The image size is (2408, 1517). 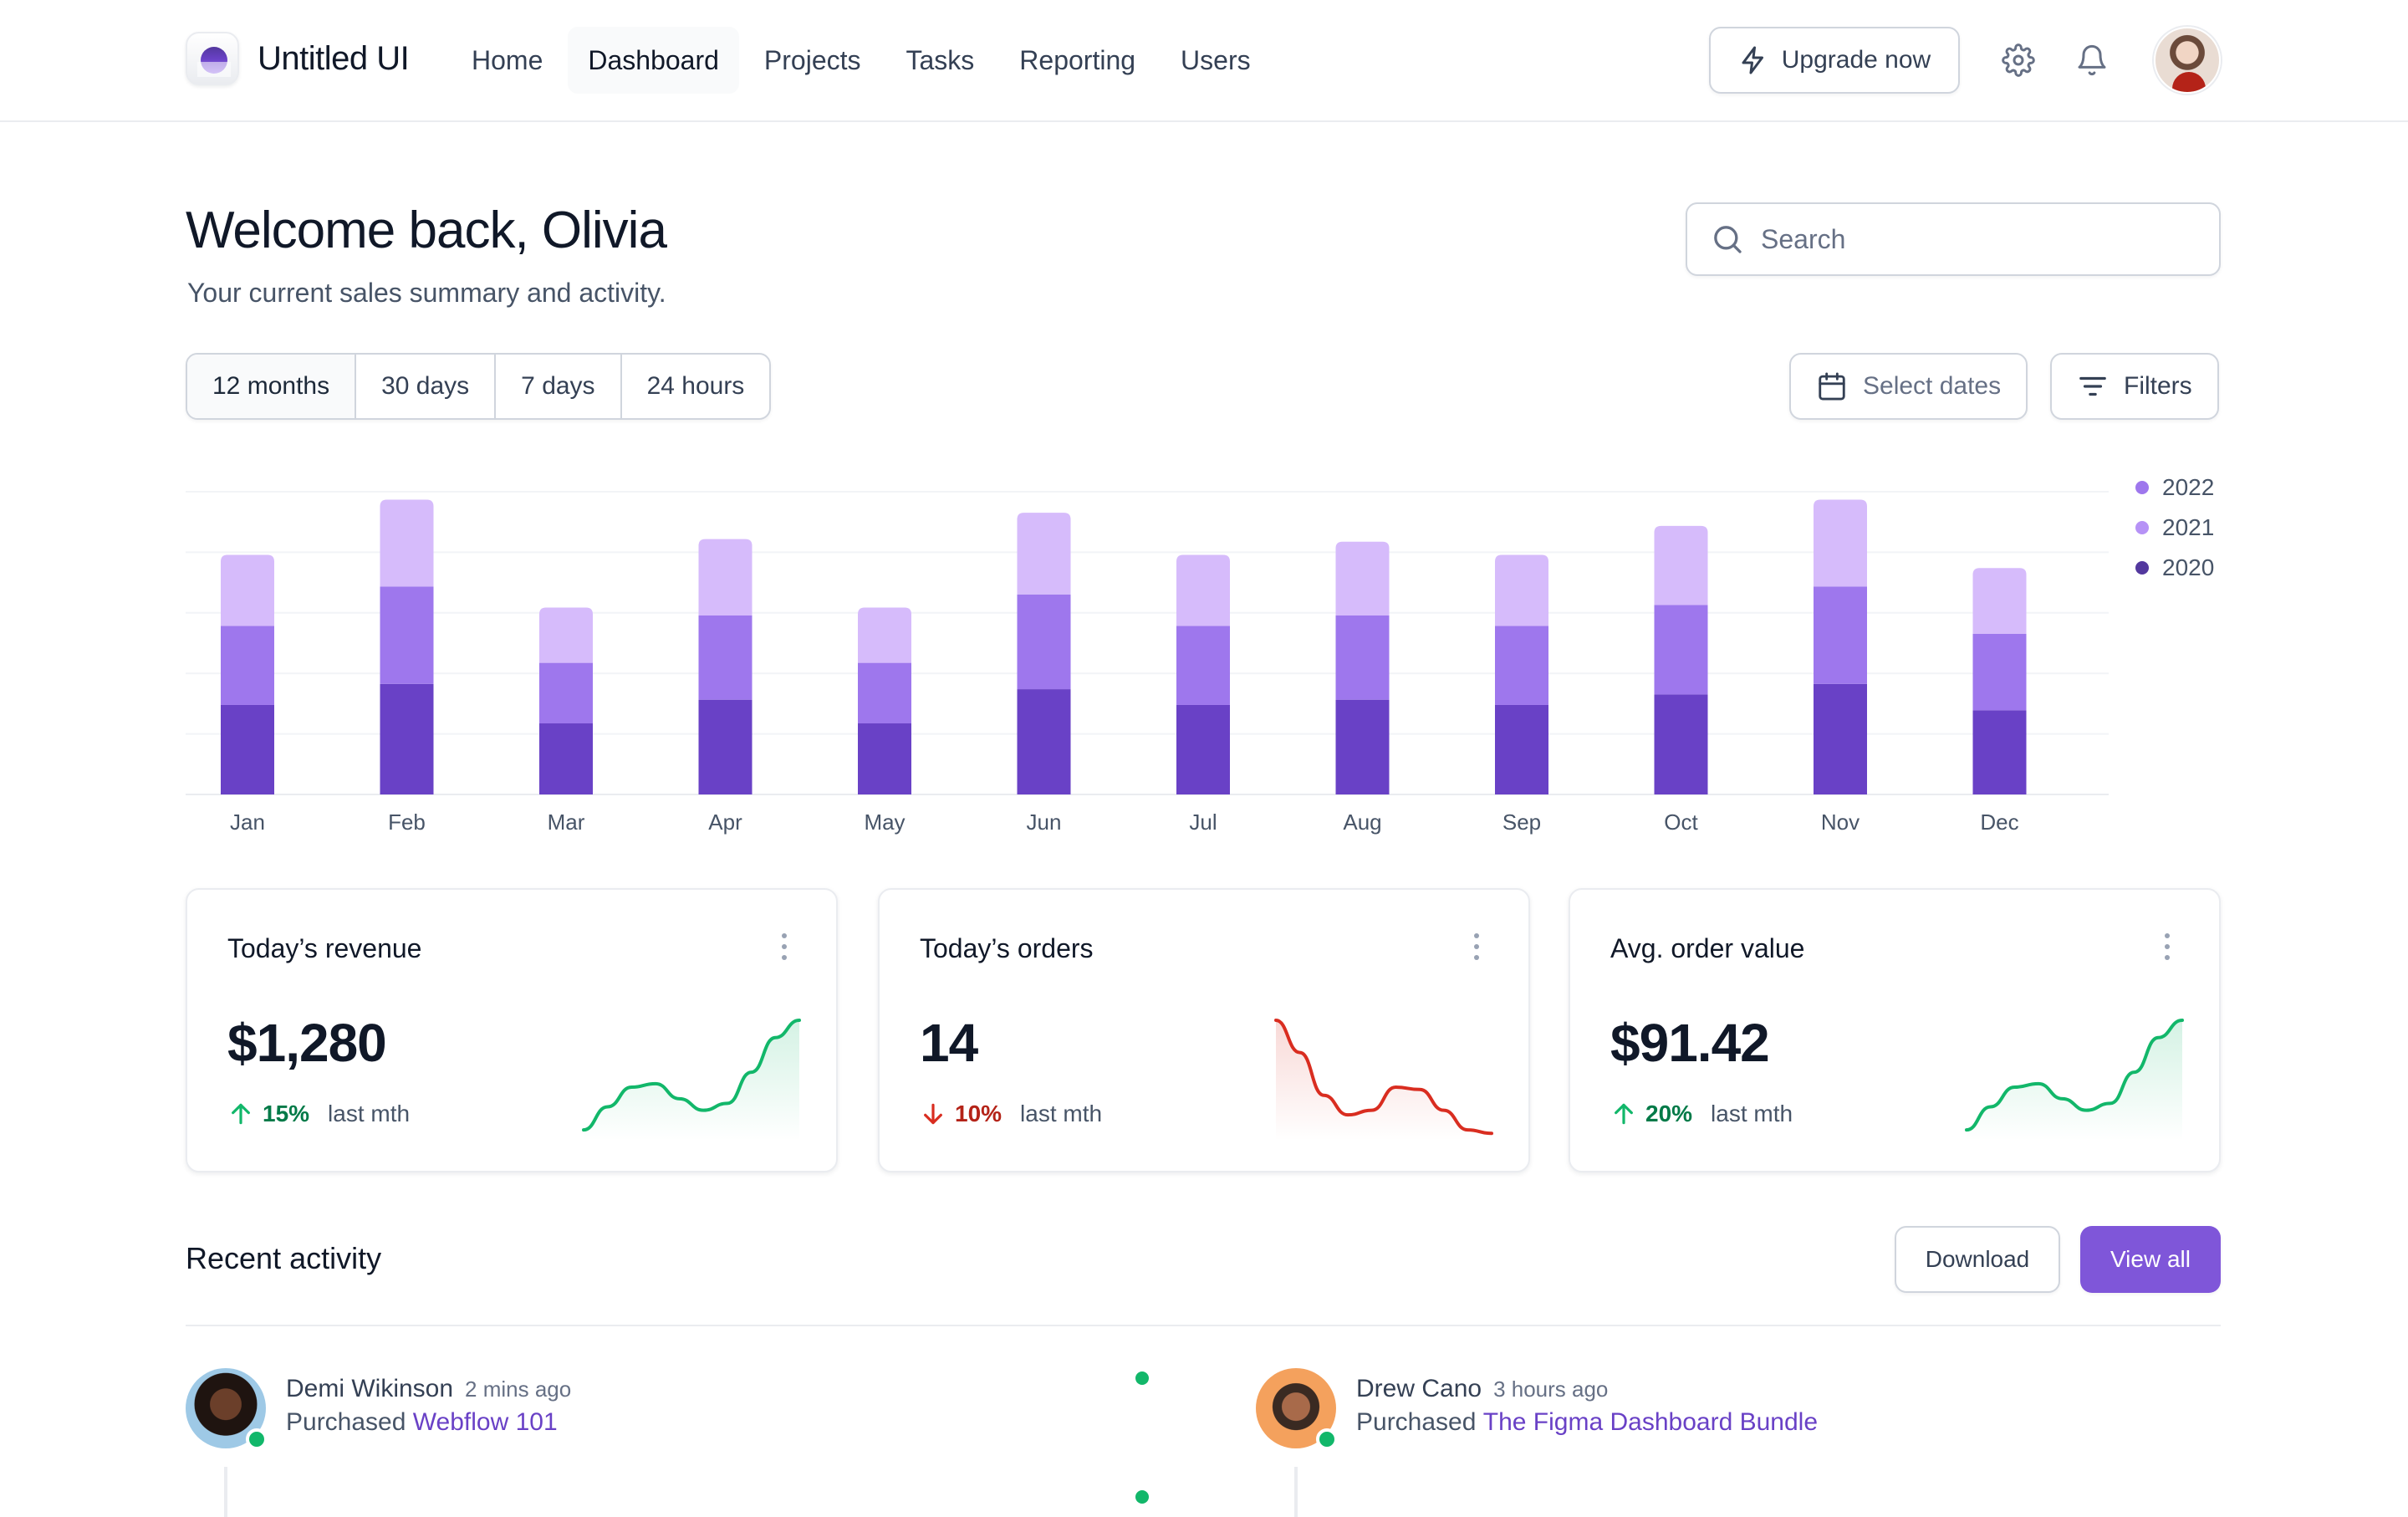 I want to click on legend-label-2020: 2020, so click(x=2188, y=567).